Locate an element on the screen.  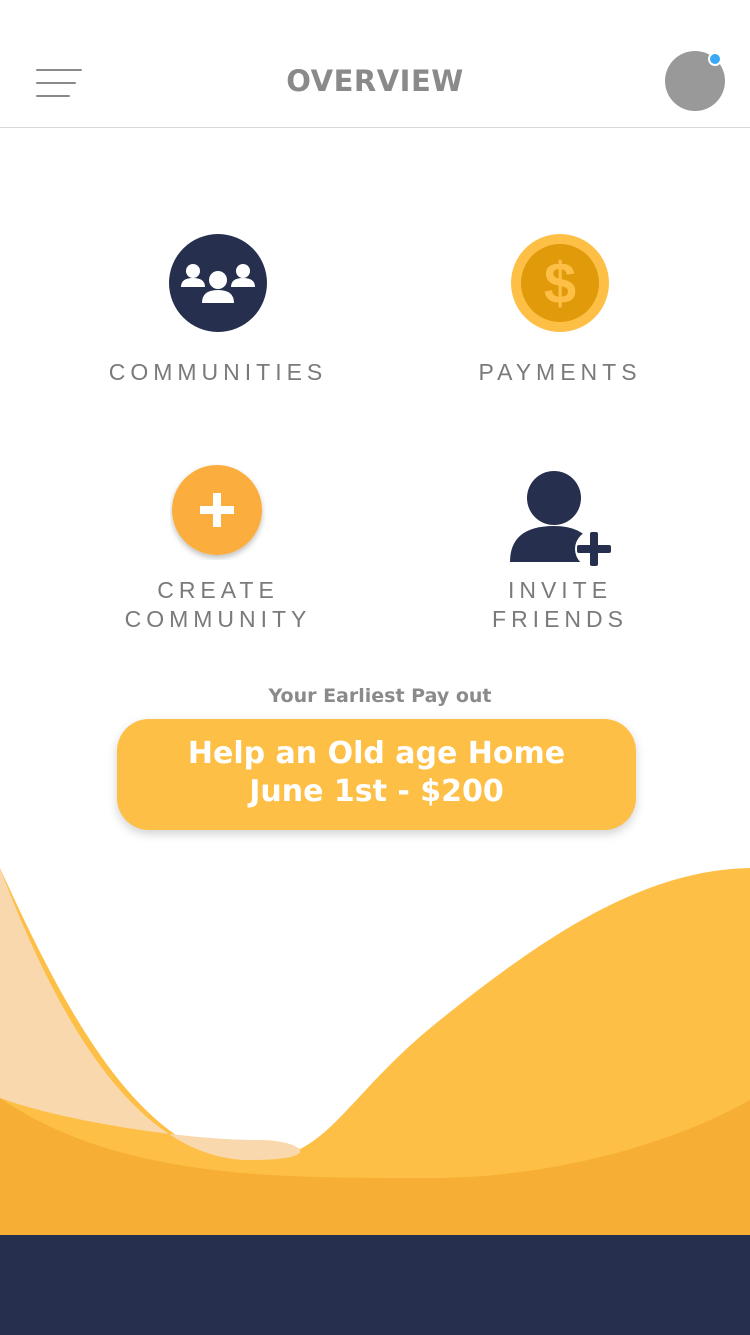
app-header: OVERVIEW is located at coordinates (375, 64).